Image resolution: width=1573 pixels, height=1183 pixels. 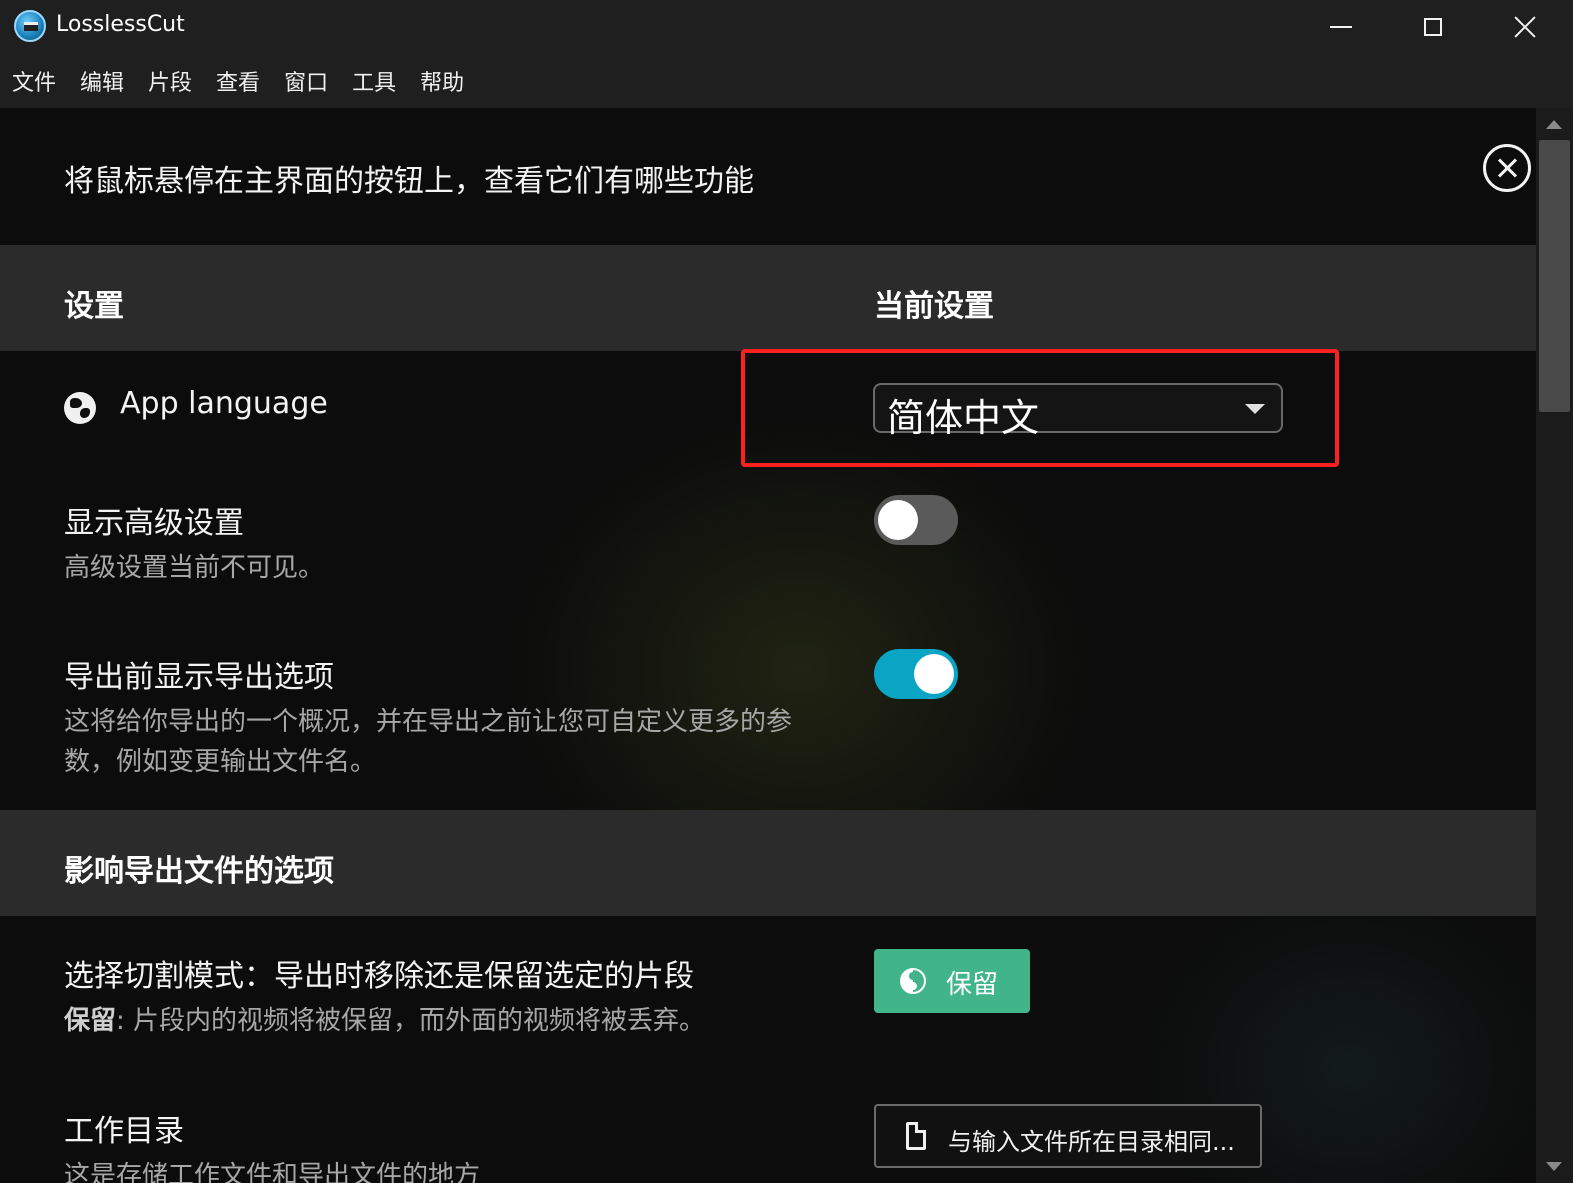 What do you see at coordinates (94, 306) in the screenshot?
I see `header-setting: 设置` at bounding box center [94, 306].